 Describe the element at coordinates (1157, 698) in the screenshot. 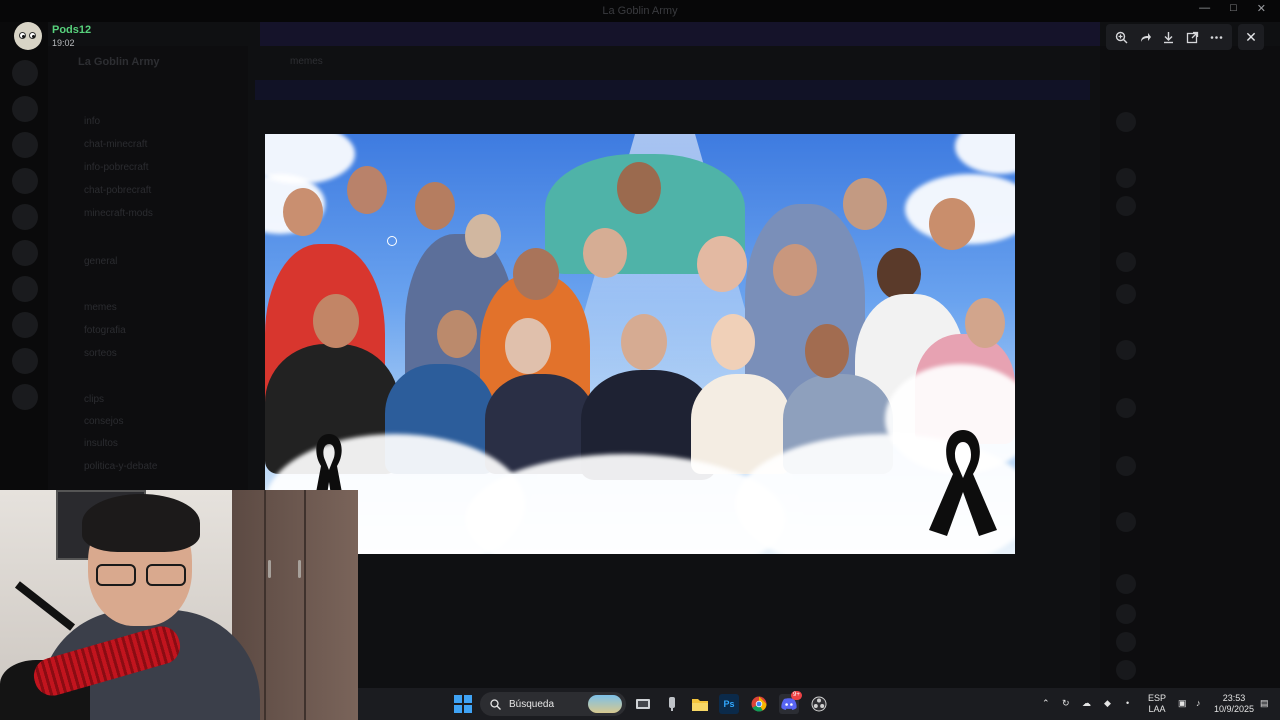

I see `language-code: ESP` at that location.